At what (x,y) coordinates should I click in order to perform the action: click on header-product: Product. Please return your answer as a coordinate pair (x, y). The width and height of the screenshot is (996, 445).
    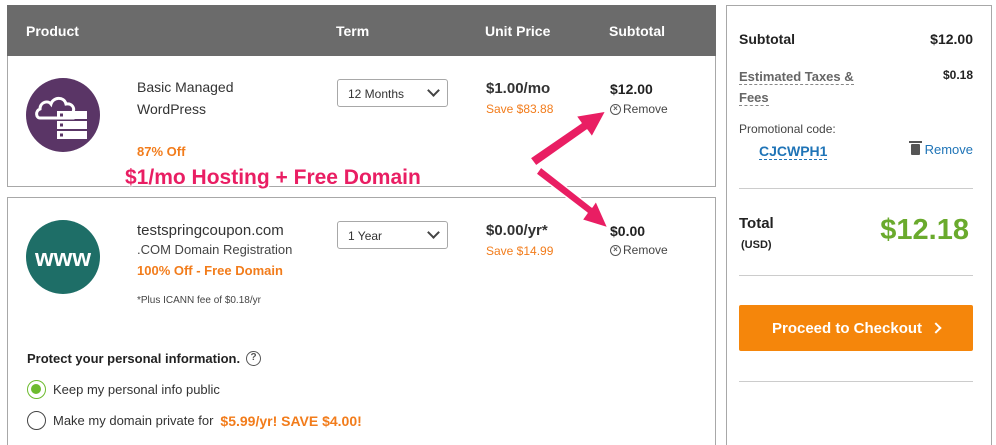
    Looking at the image, I should click on (52, 31).